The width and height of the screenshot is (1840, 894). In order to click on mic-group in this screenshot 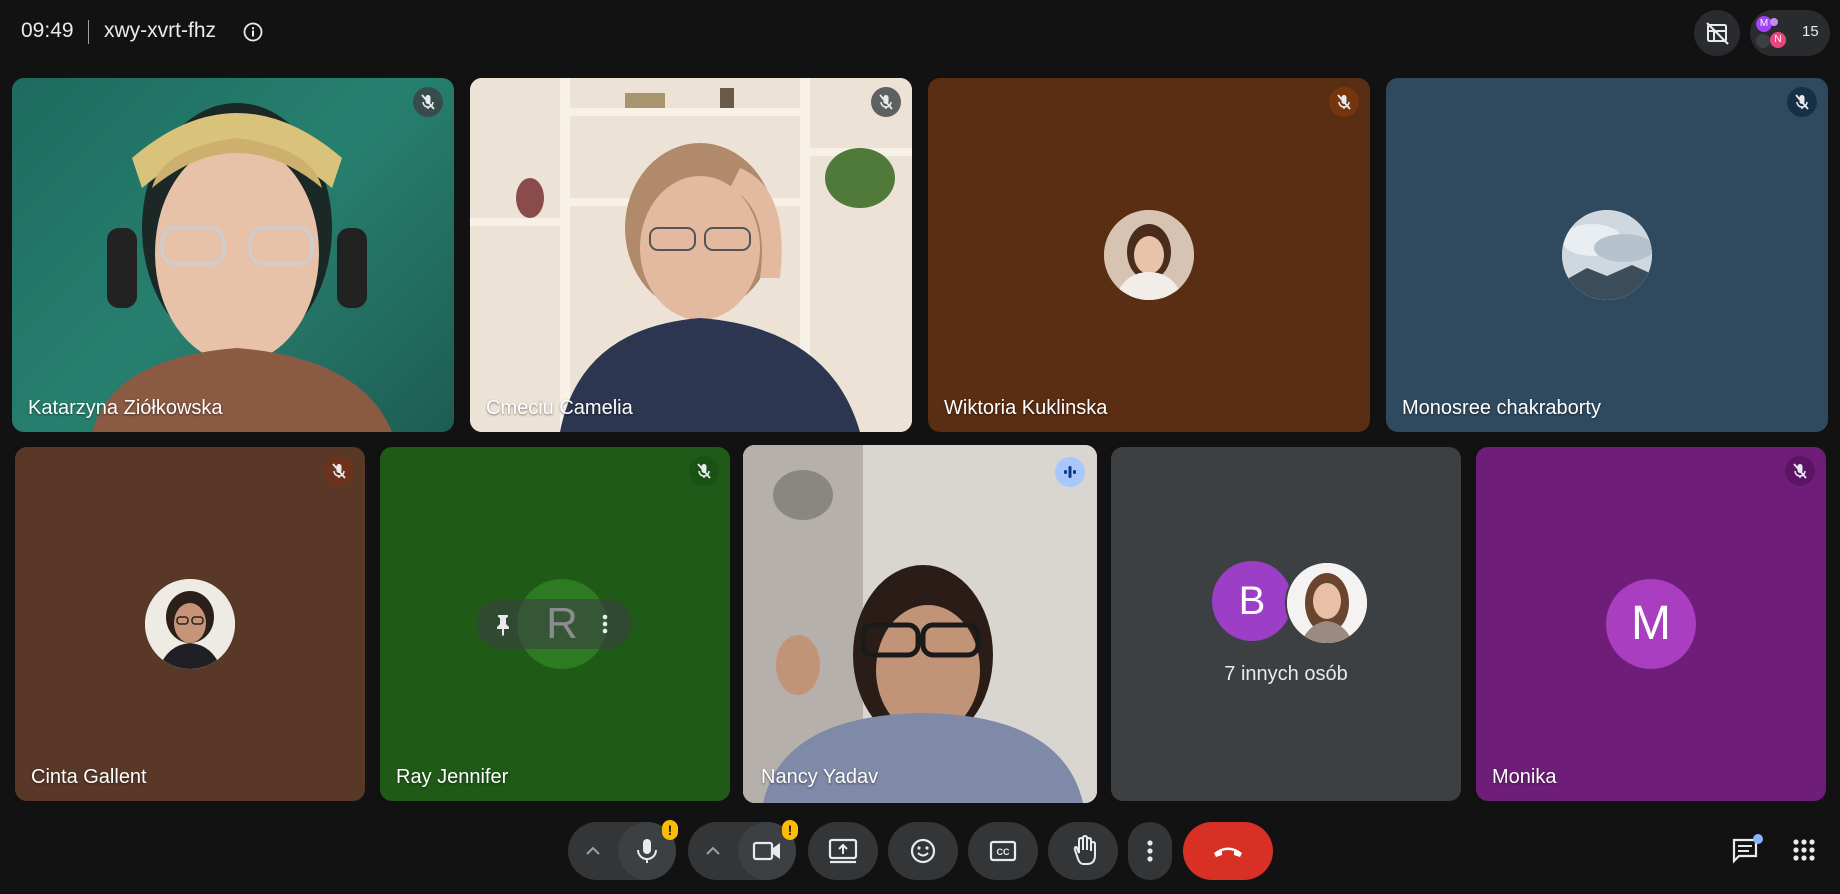, I will do `click(622, 851)`.